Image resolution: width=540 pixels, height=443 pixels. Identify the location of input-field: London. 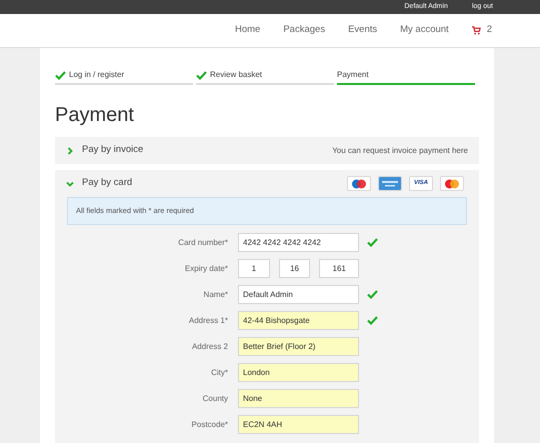
(298, 372).